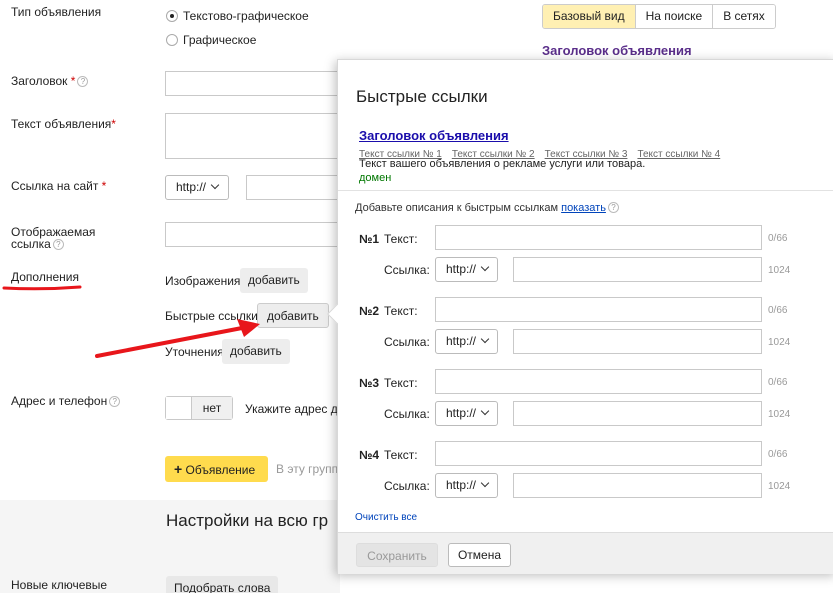  I want to click on clarifications-label: Уточнения, so click(194, 352).